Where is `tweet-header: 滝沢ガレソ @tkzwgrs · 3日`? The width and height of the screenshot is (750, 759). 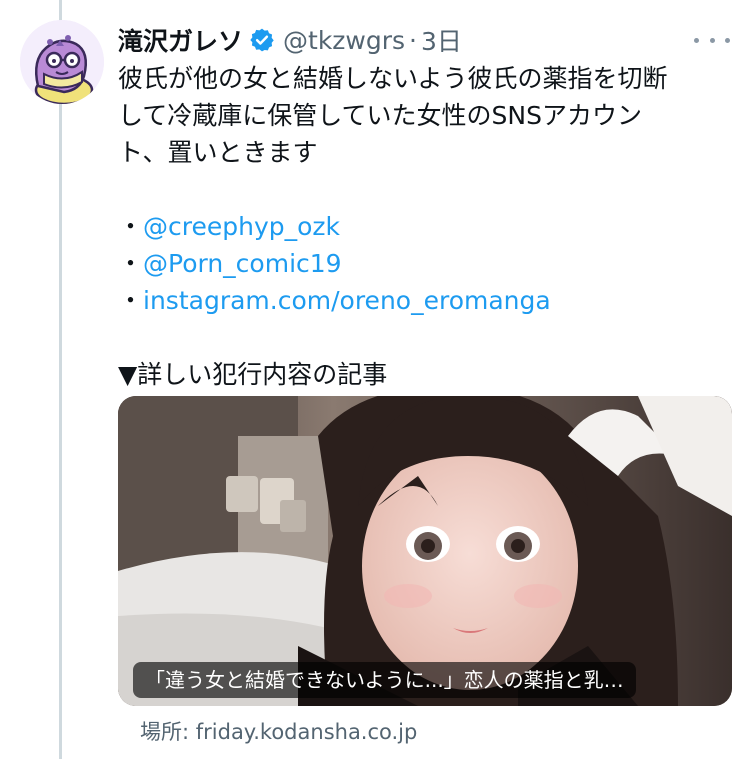 tweet-header: 滝沢ガレソ @tkzwgrs · 3日 is located at coordinates (424, 40).